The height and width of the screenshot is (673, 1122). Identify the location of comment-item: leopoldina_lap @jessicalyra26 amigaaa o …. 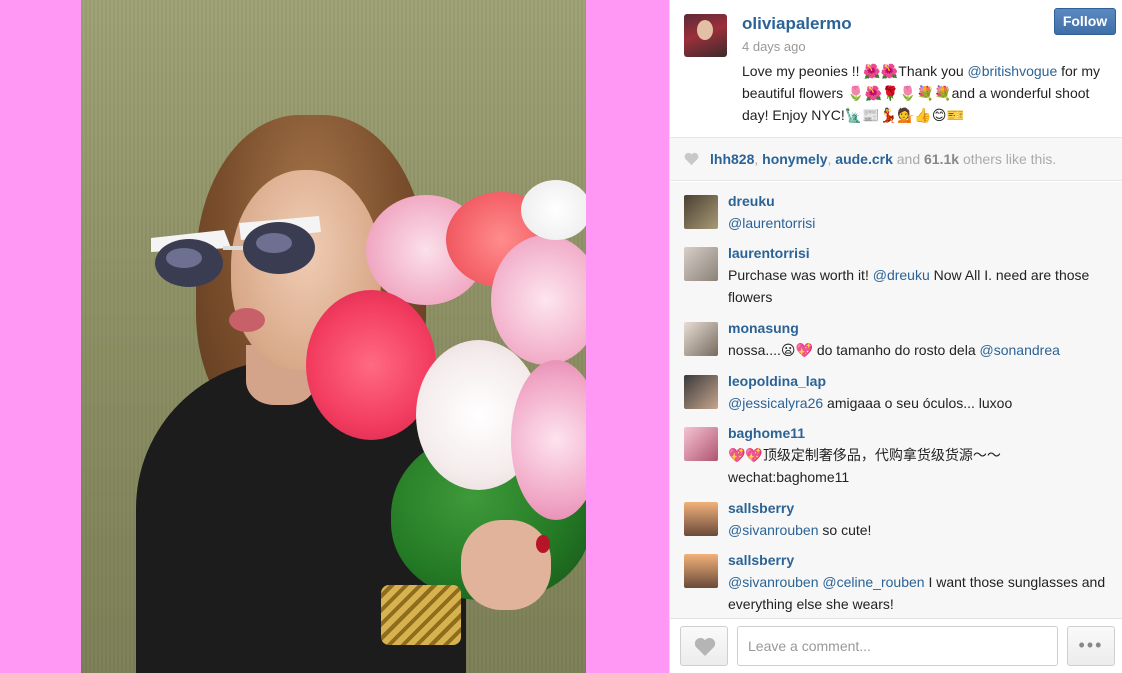
(896, 388).